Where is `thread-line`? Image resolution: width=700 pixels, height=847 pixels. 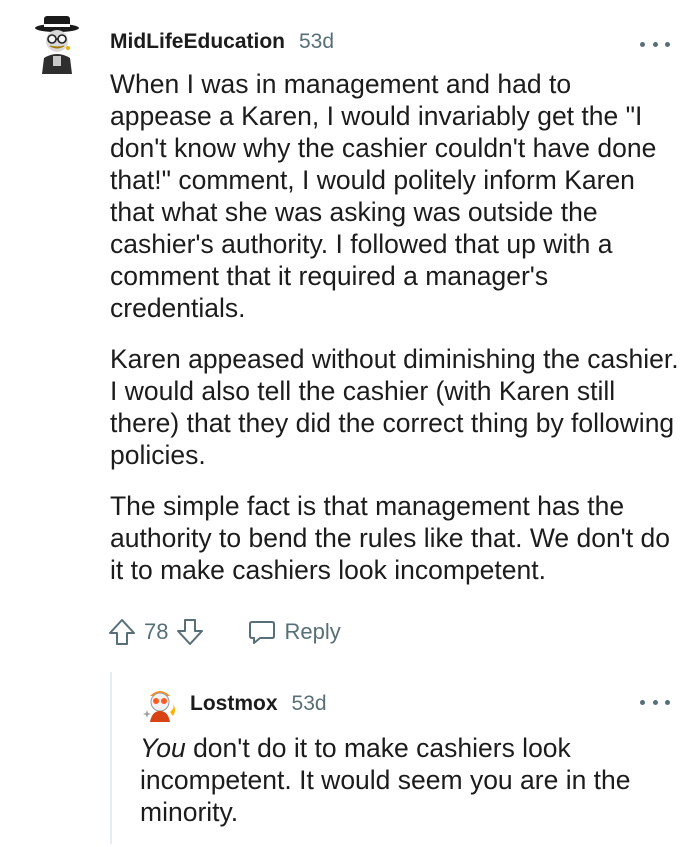 thread-line is located at coordinates (111, 758).